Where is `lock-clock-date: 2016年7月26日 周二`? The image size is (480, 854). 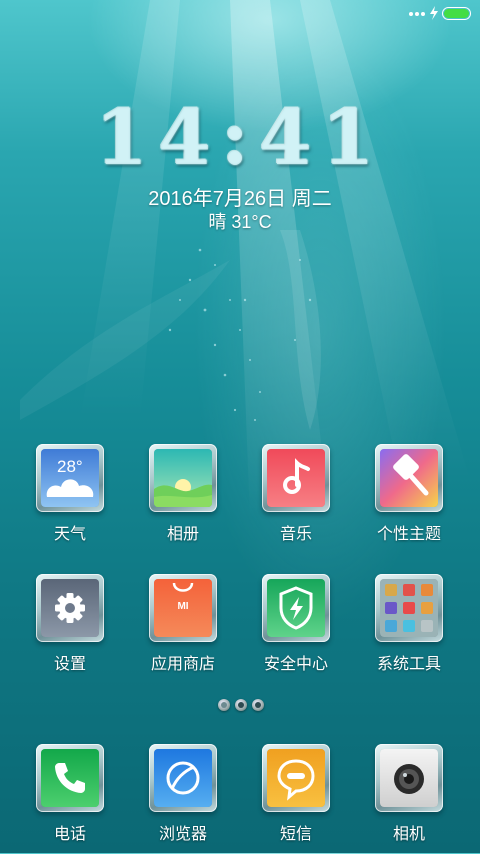
lock-clock-date: 2016年7月26日 周二 is located at coordinates (240, 196).